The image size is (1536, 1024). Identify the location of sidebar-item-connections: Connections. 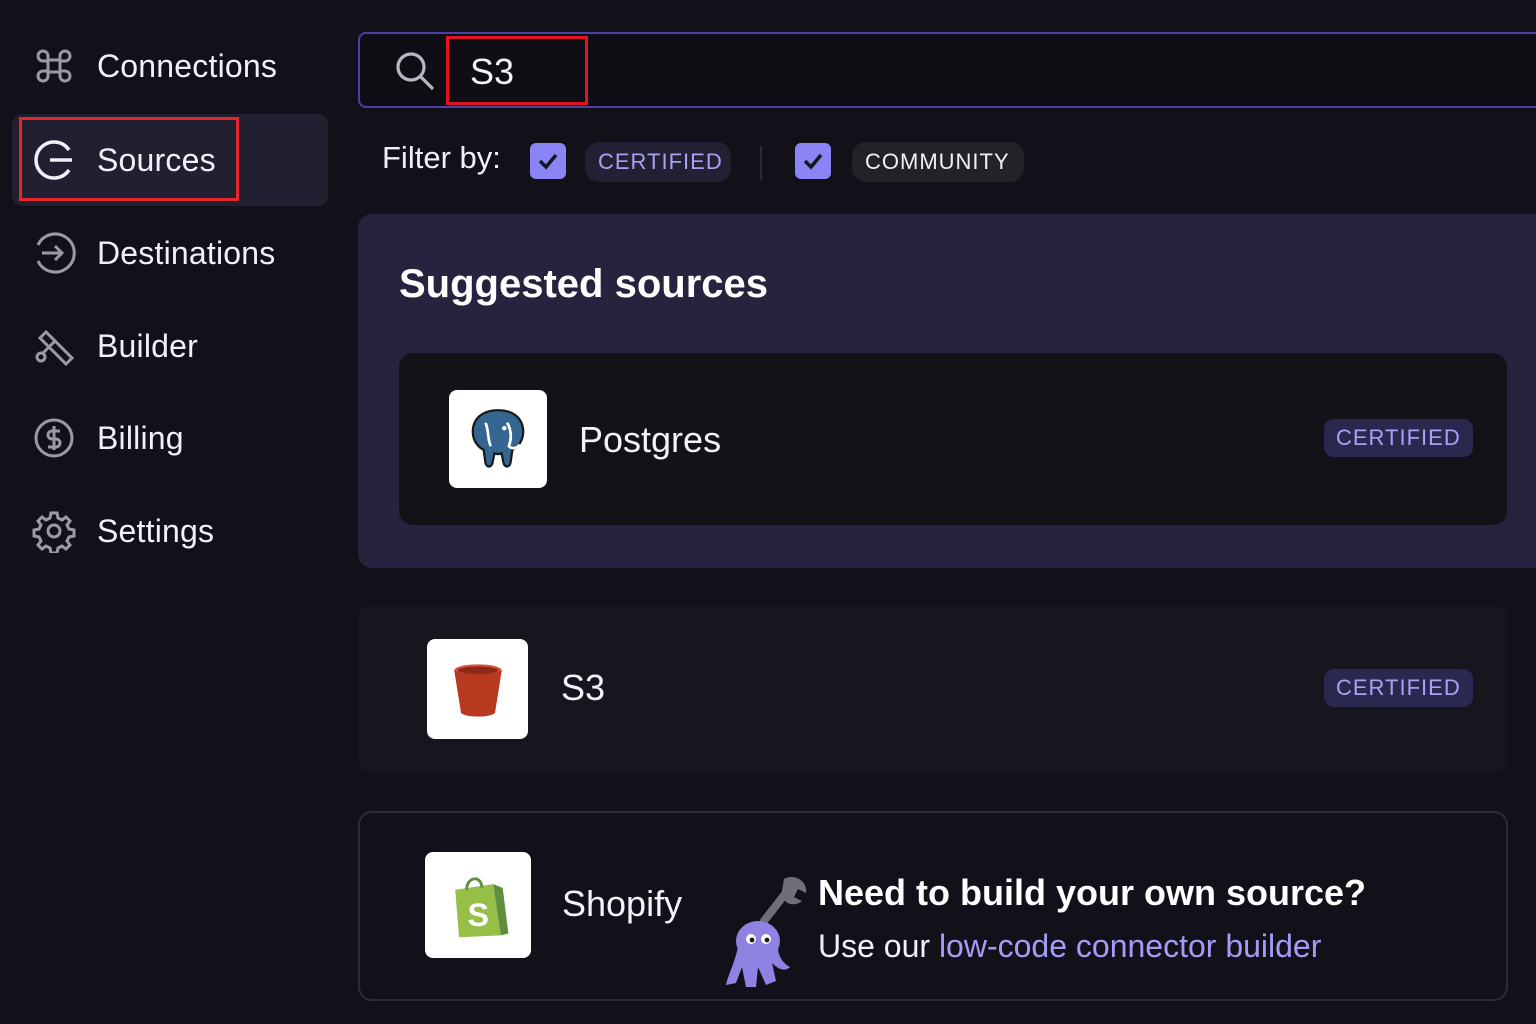
(170, 66).